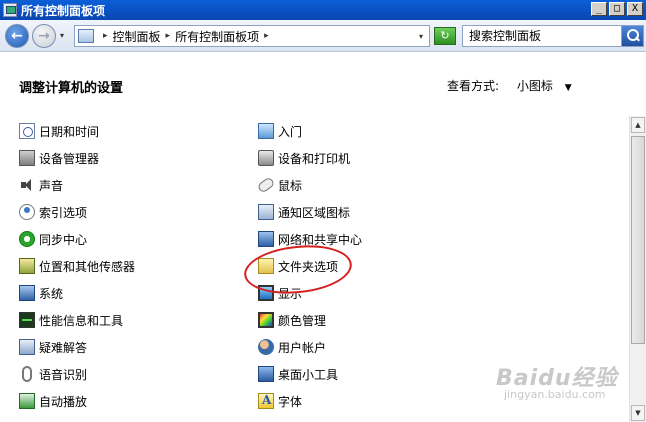 Image resolution: width=646 pixels, height=422 pixels. I want to click on item-color-management: 颜色管理, so click(292, 320).